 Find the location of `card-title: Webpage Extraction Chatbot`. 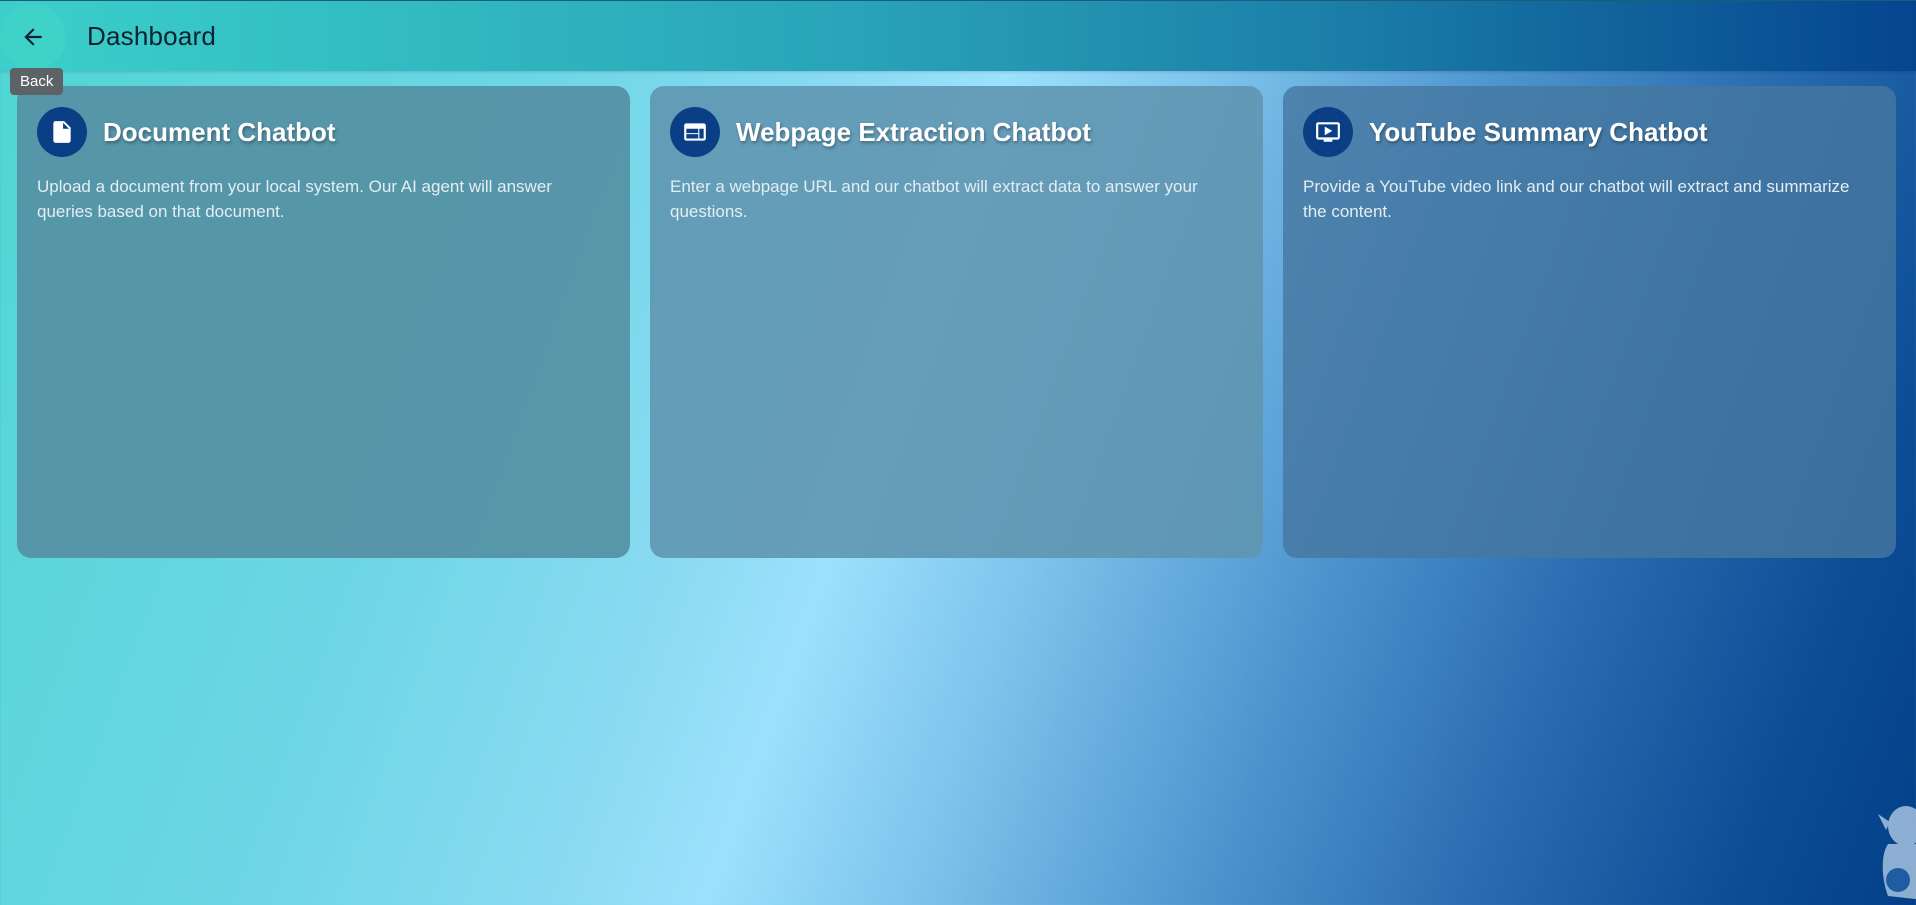

card-title: Webpage Extraction Chatbot is located at coordinates (913, 131).